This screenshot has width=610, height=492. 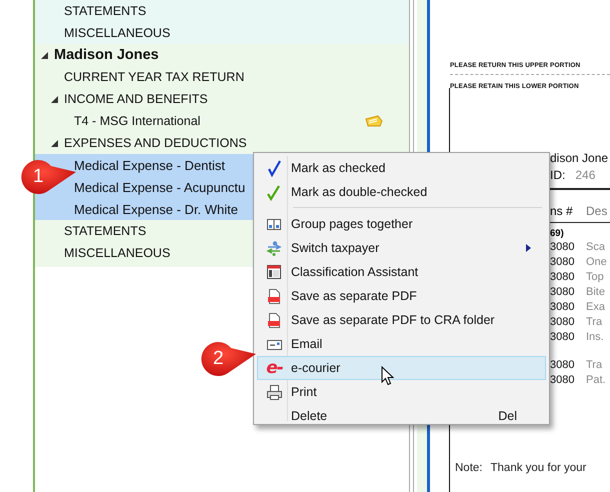 What do you see at coordinates (401, 416) in the screenshot?
I see `menu-item: Delete Del` at bounding box center [401, 416].